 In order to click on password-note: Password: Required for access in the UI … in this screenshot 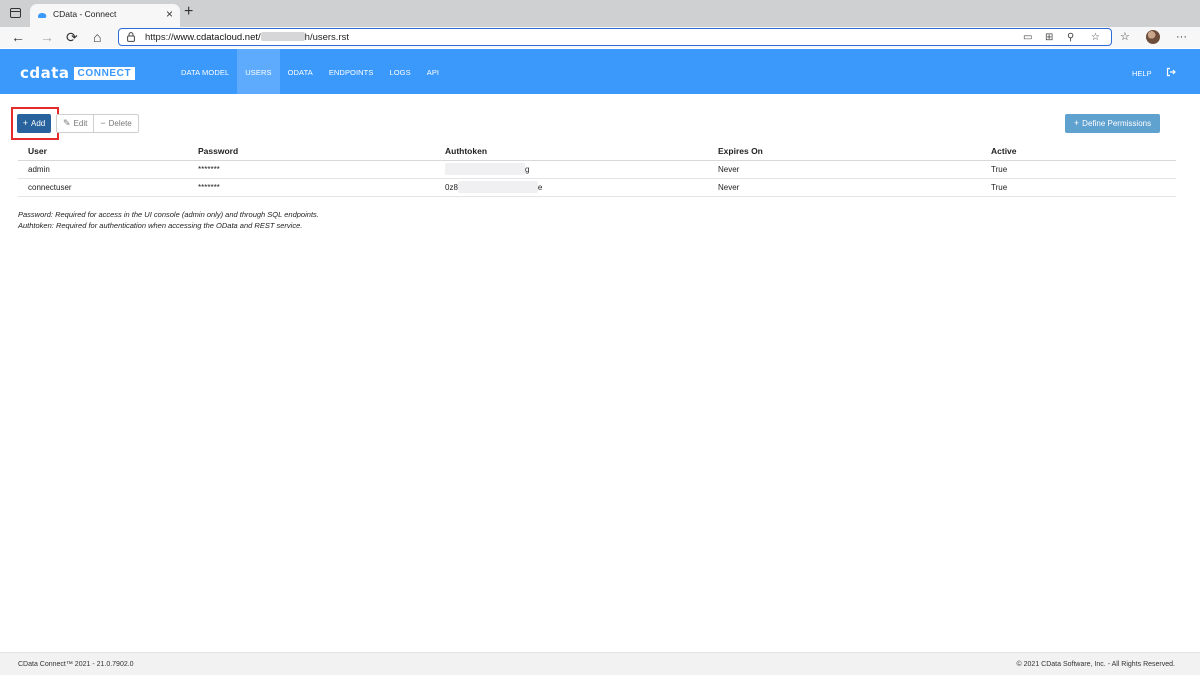, I will do `click(168, 214)`.